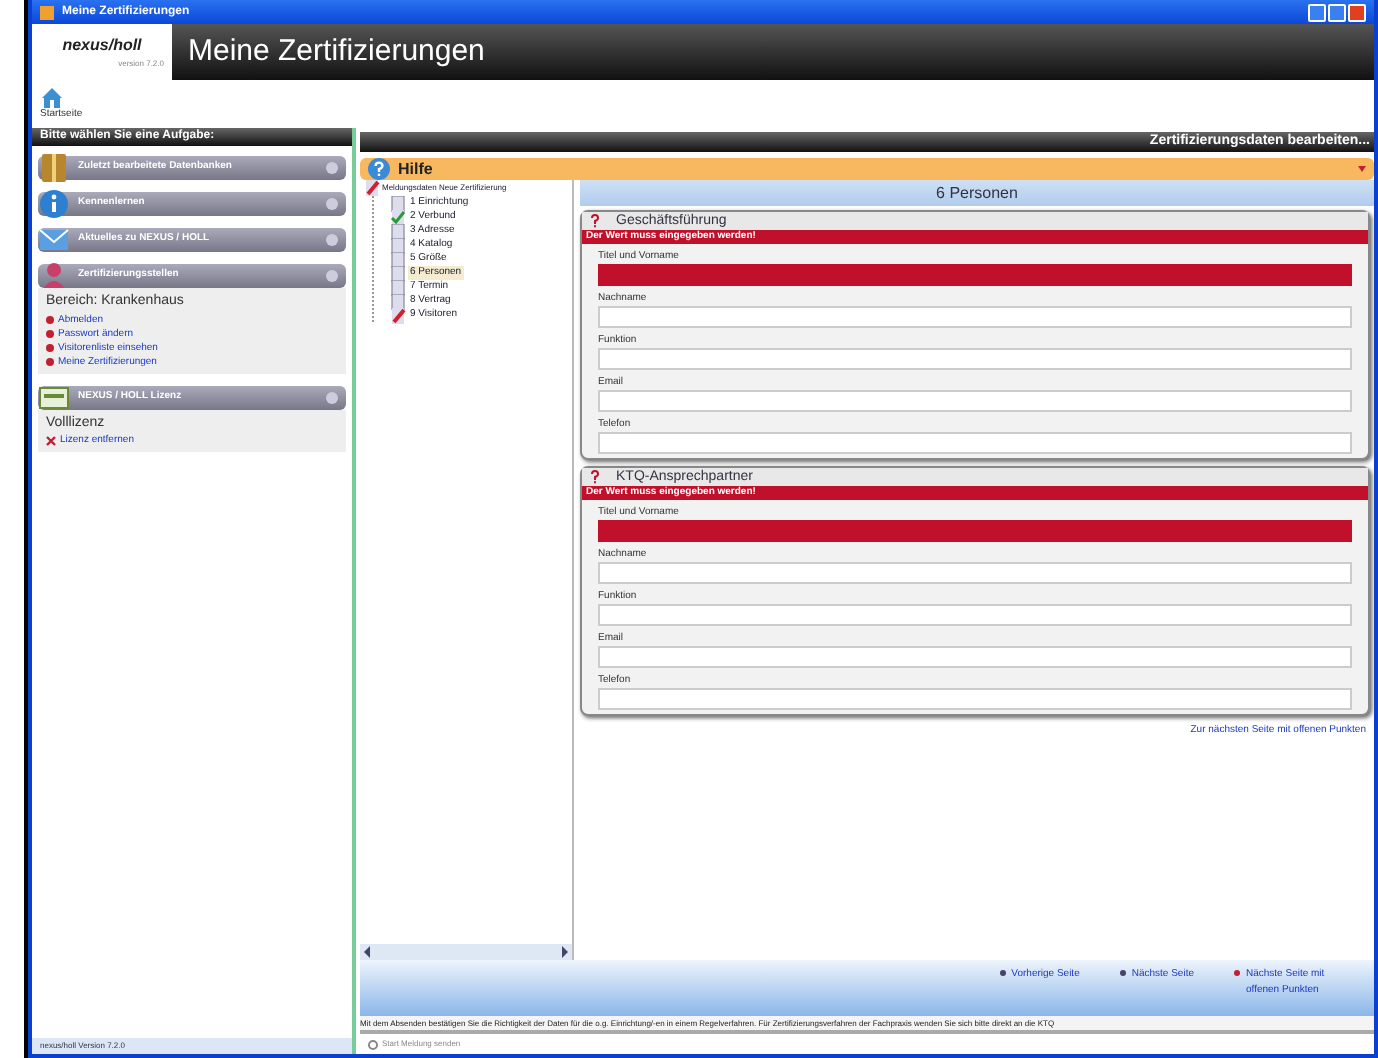 This screenshot has width=1378, height=1058. Describe the element at coordinates (1357, 12) in the screenshot. I see `close-button` at that location.